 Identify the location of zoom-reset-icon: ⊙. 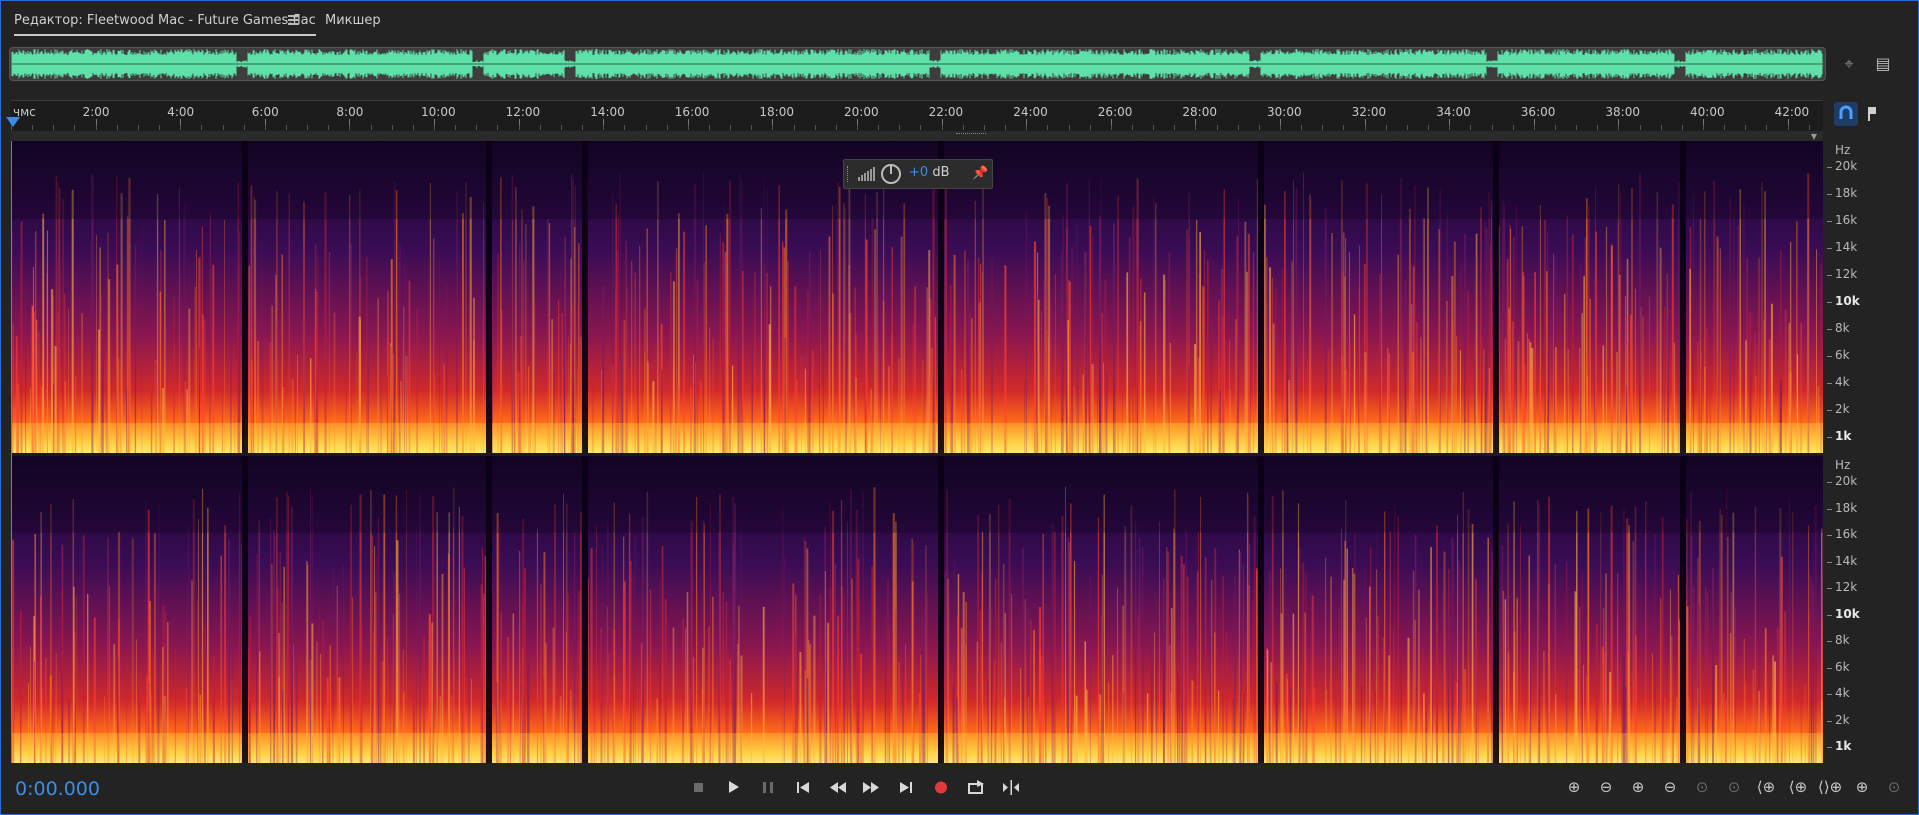
(1702, 787).